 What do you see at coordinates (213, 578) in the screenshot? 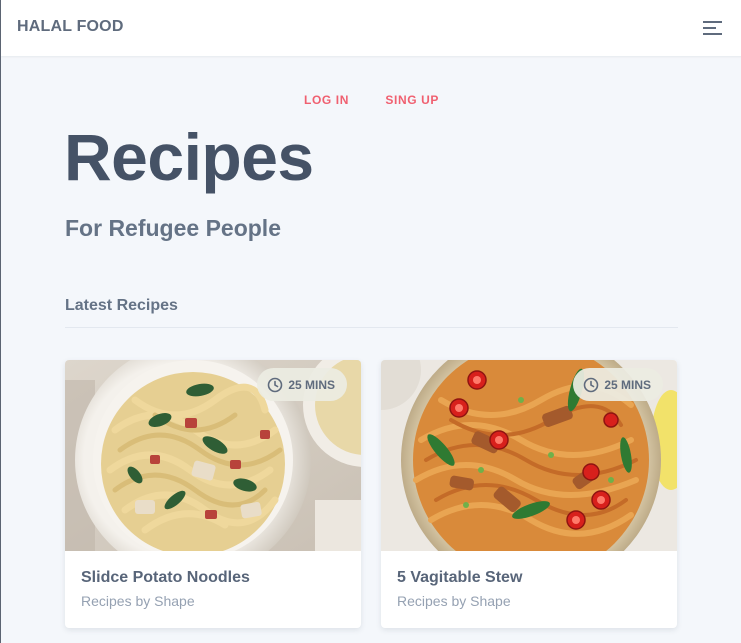
I see `recipe-title: Slidce Potato Noodles` at bounding box center [213, 578].